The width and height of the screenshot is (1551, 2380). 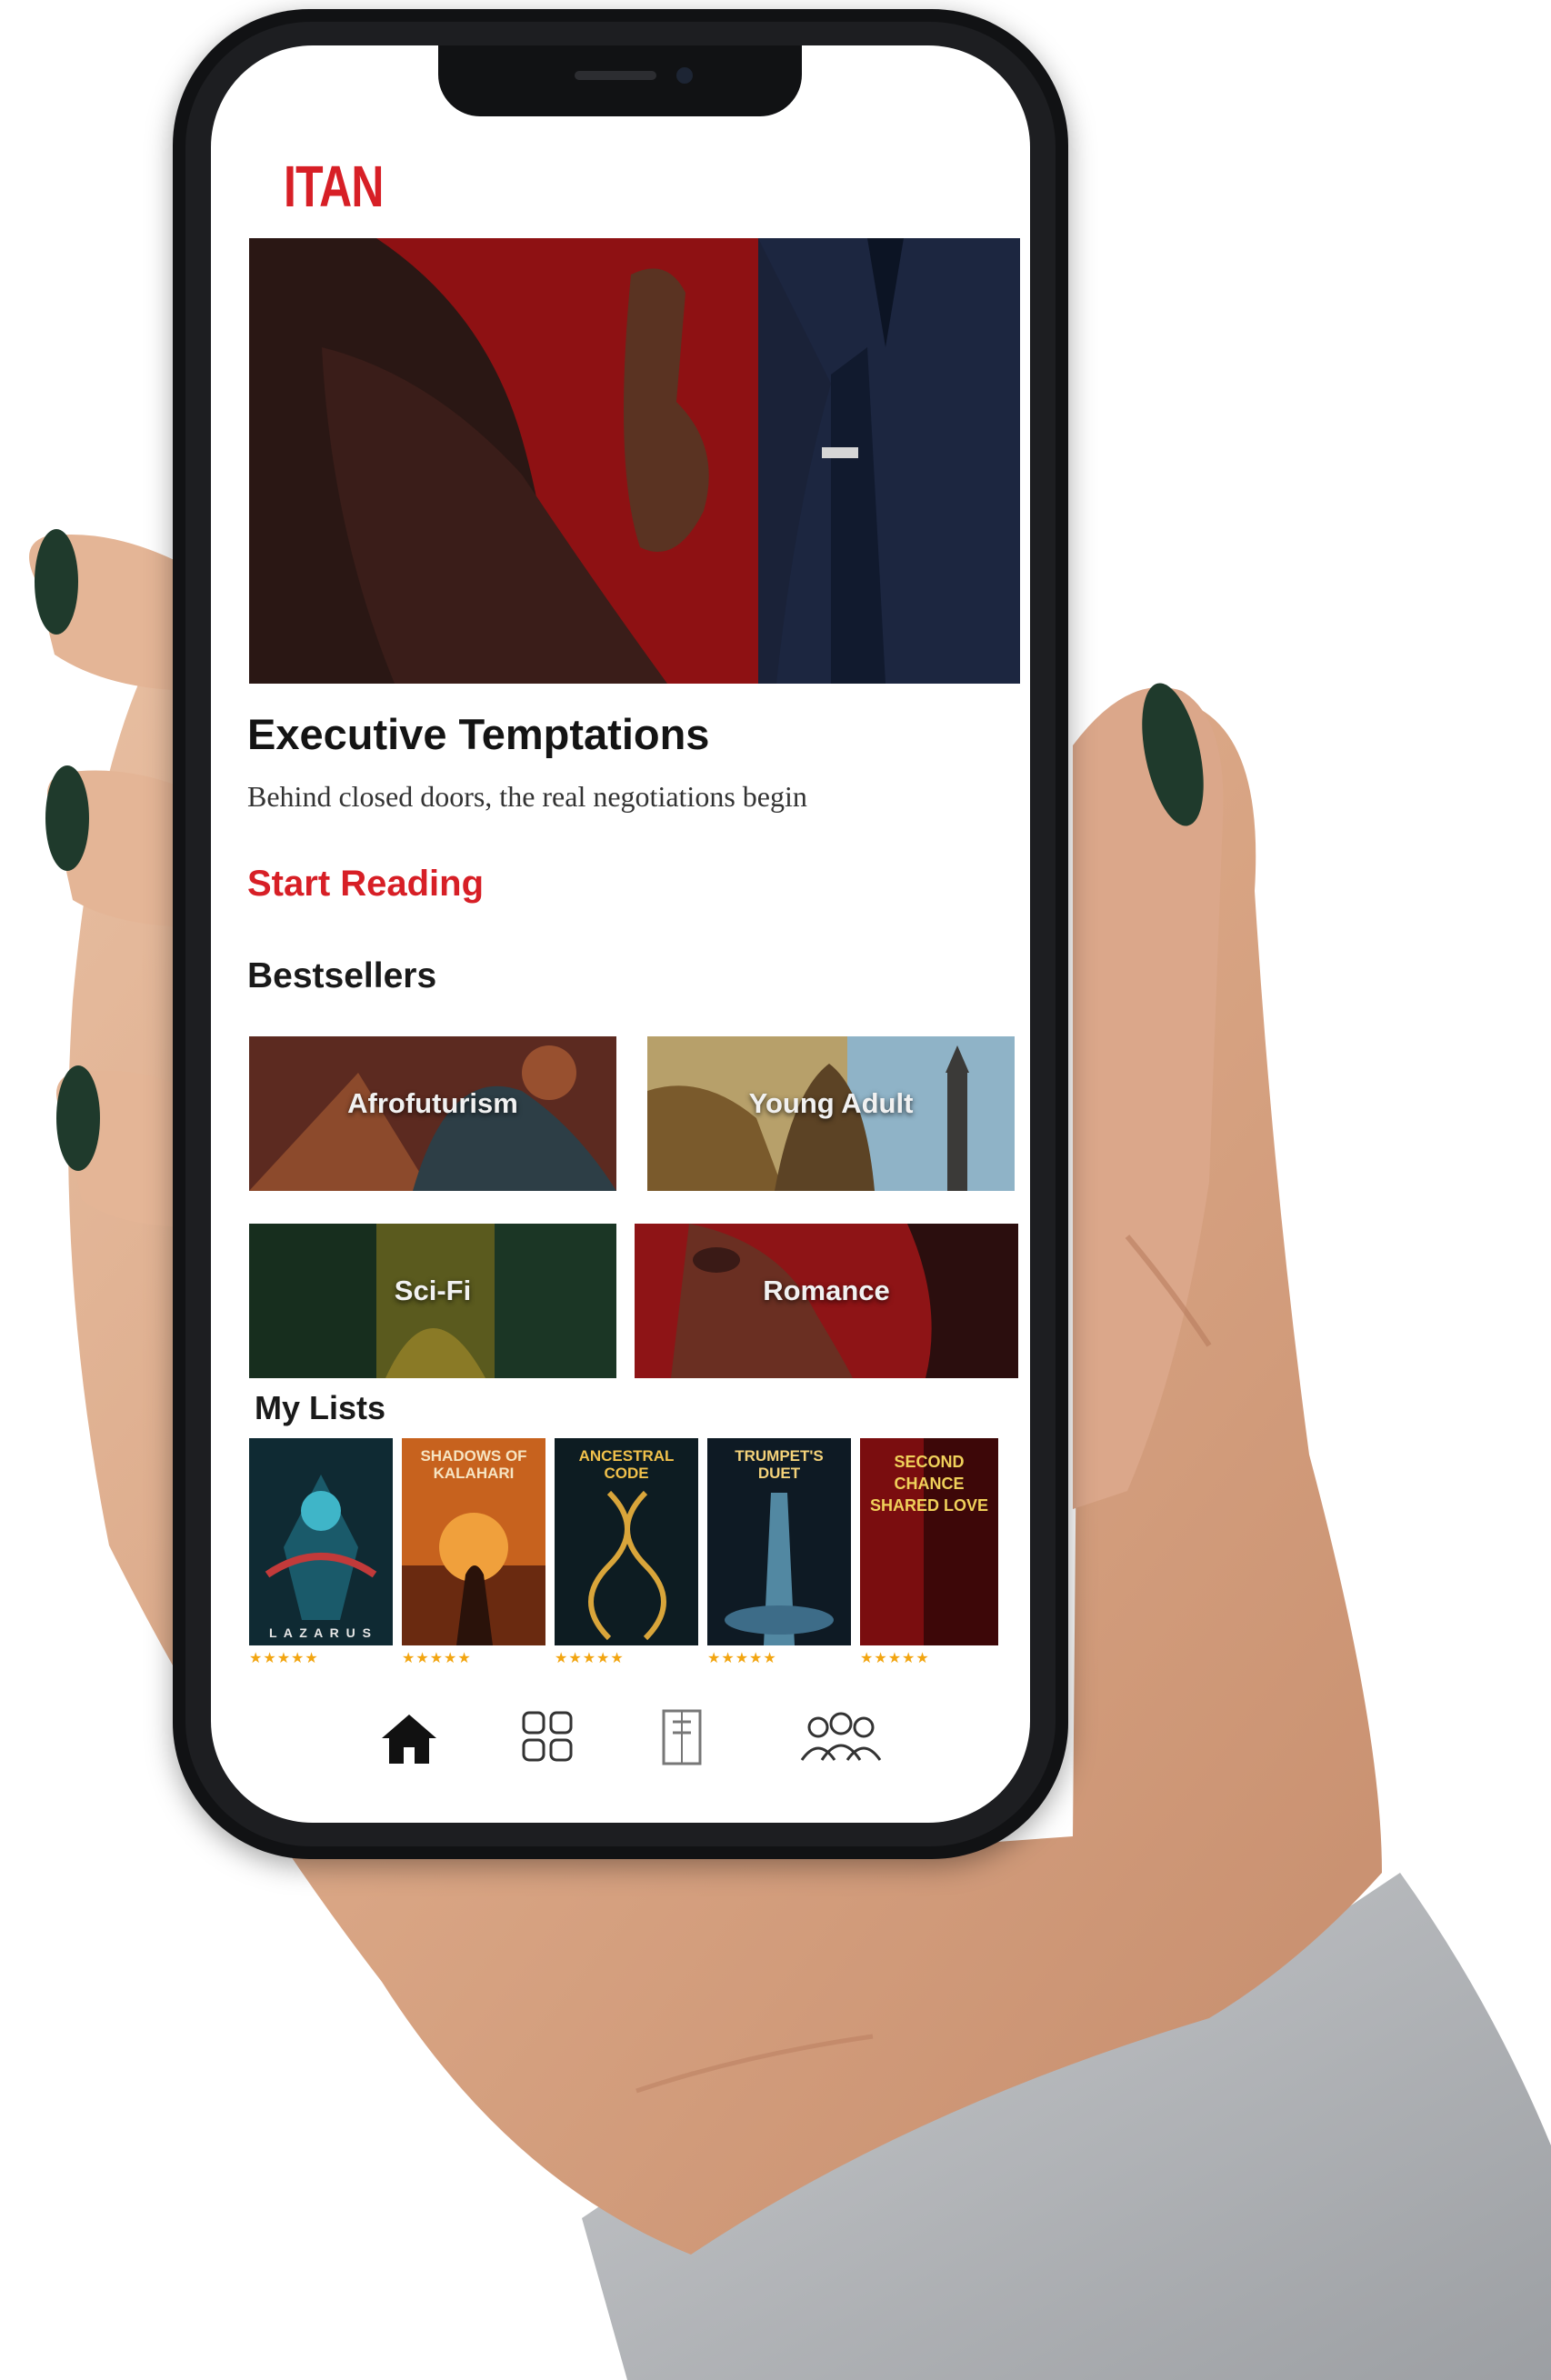 I want to click on book-title: Shadows of Kalahari, so click(x=474, y=1464).